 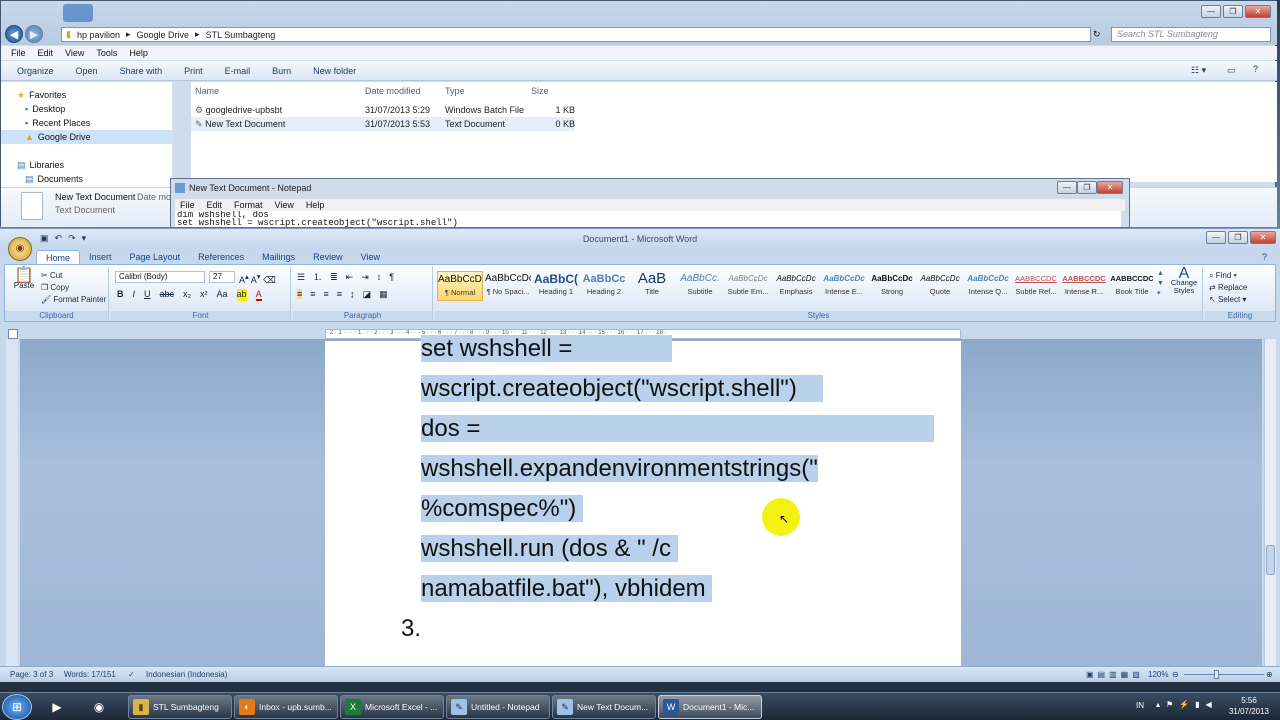 What do you see at coordinates (74, 53) in the screenshot?
I see `menu-view: View` at bounding box center [74, 53].